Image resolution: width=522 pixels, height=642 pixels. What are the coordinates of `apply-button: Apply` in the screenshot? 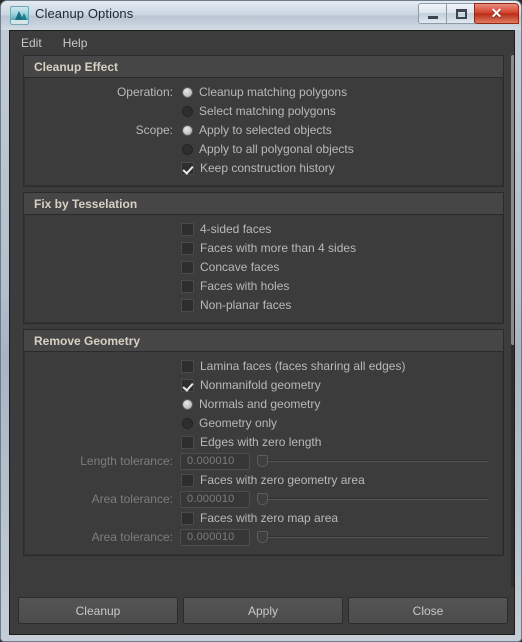 It's located at (263, 610).